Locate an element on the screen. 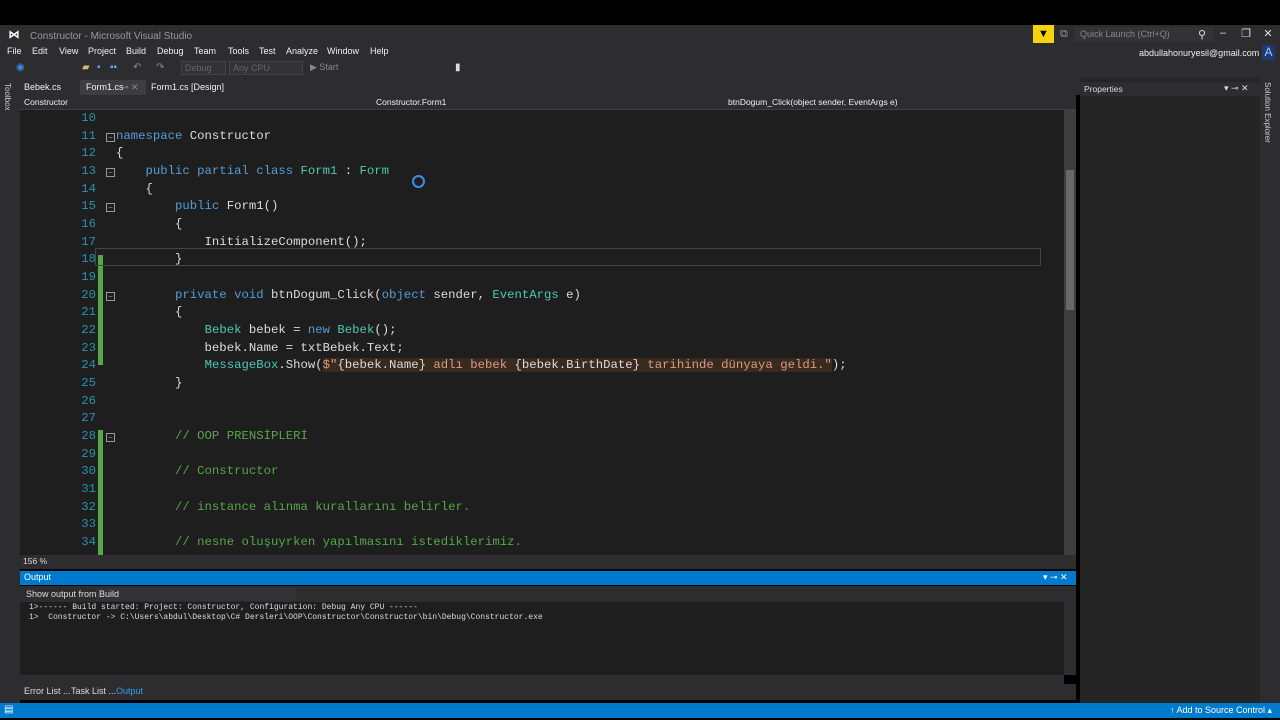 Image resolution: width=1280 pixels, height=720 pixels. code-token: // OOP PRENSİPLERİ is located at coordinates (212, 436).